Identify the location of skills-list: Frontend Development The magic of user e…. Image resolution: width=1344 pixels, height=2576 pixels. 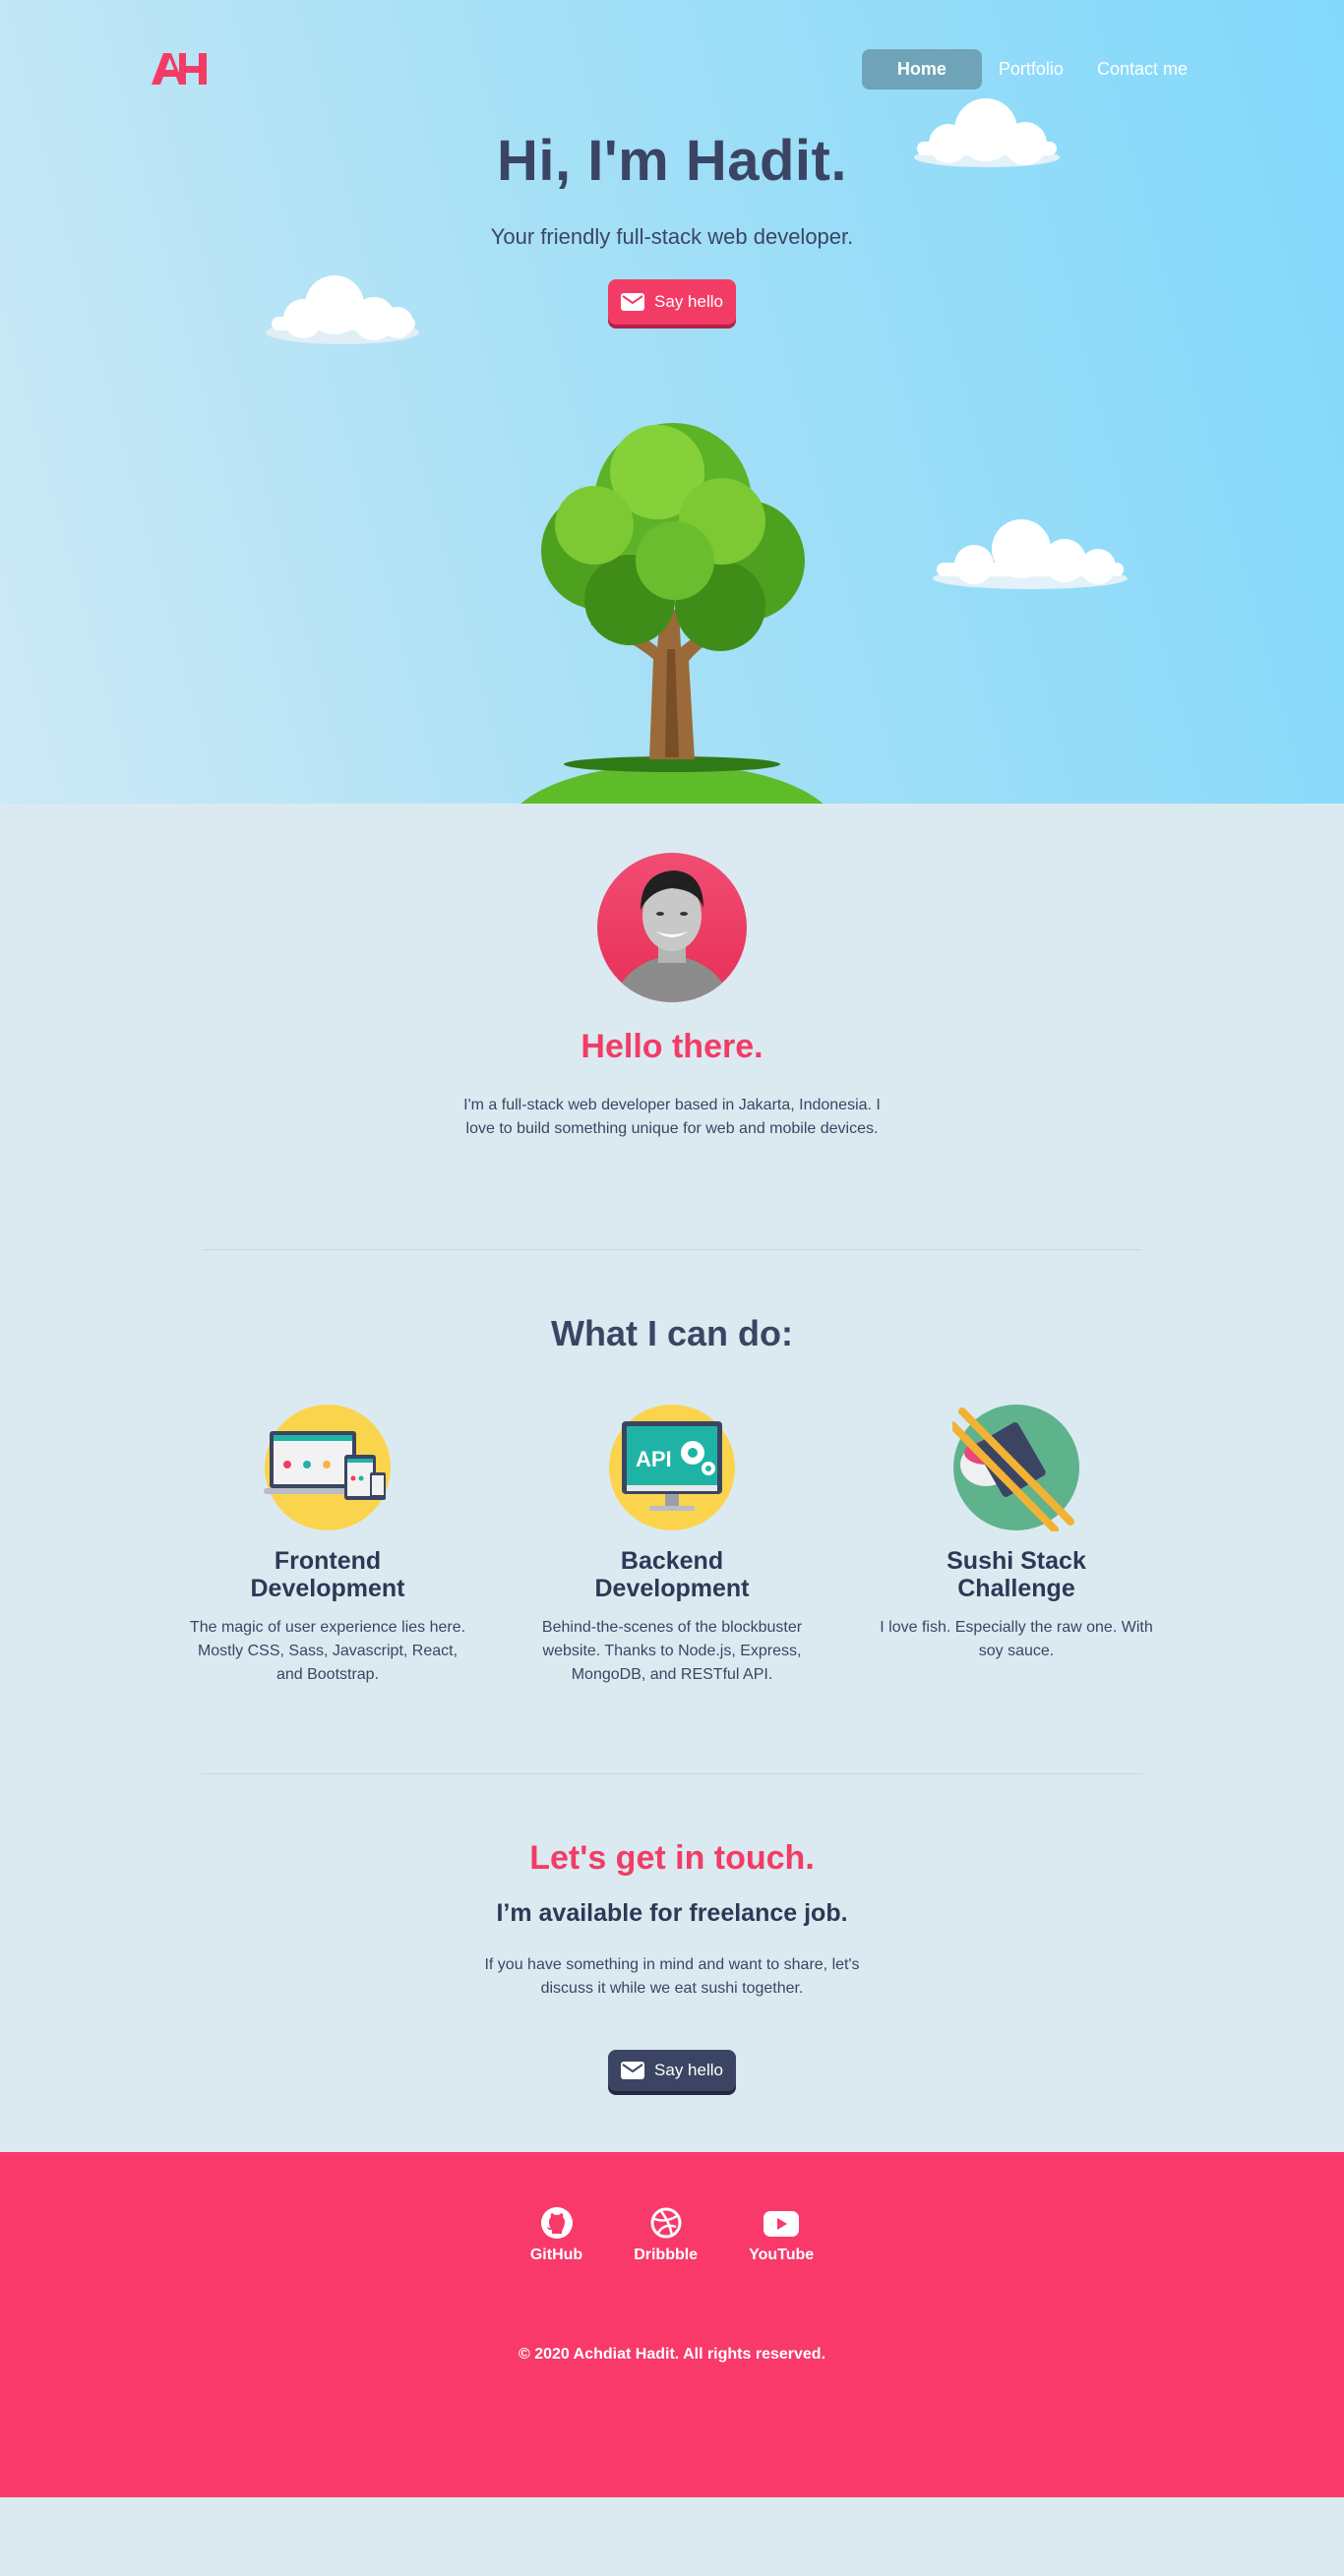
(672, 1545).